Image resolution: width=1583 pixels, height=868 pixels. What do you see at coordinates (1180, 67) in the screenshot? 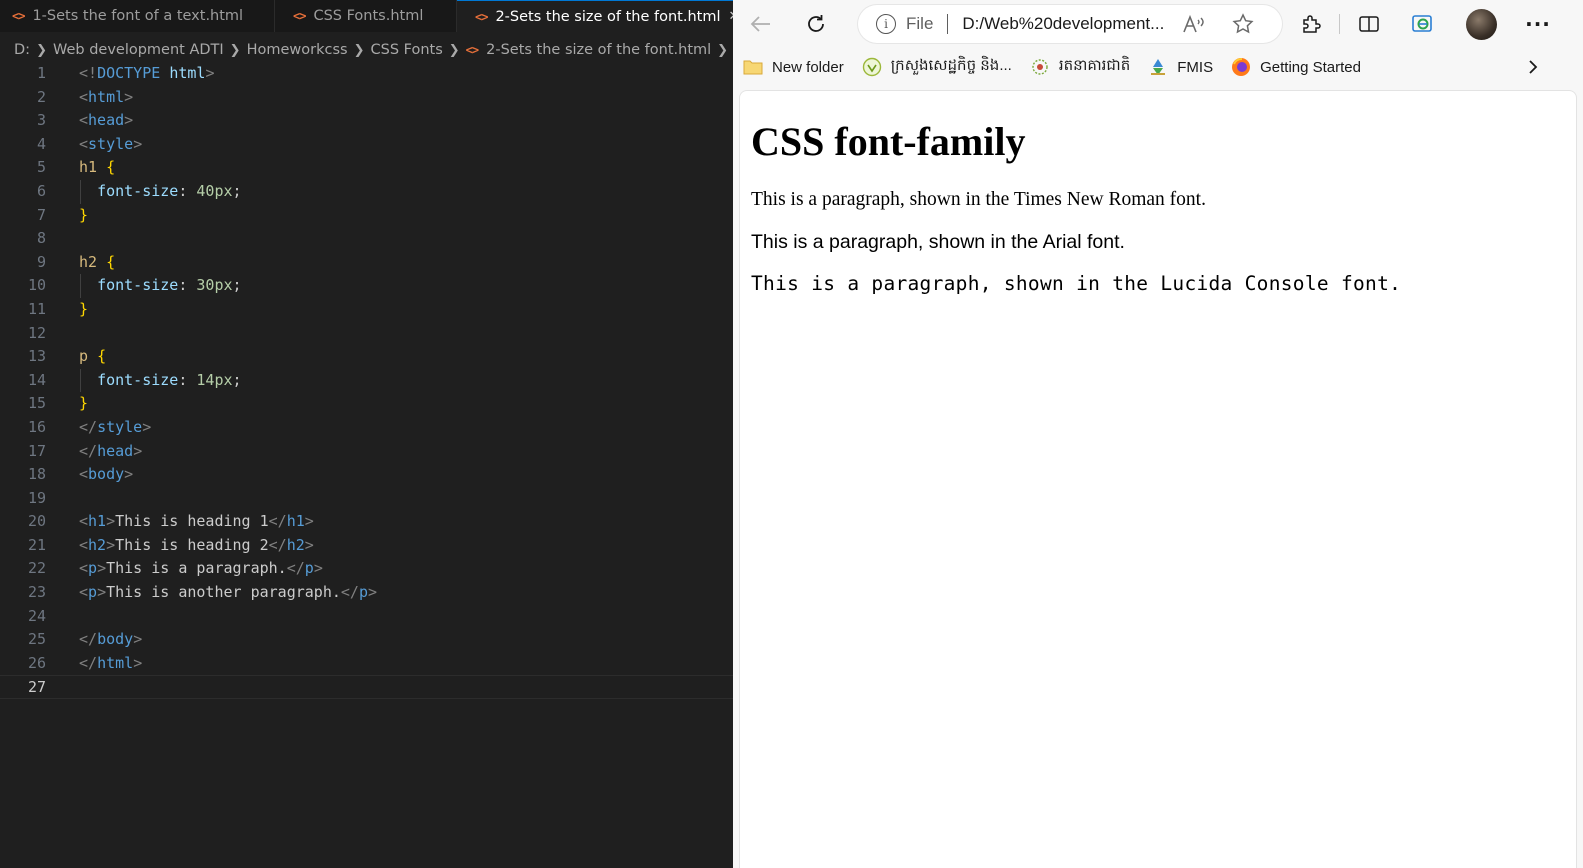
I see `favorite-fmis: FMIS` at bounding box center [1180, 67].